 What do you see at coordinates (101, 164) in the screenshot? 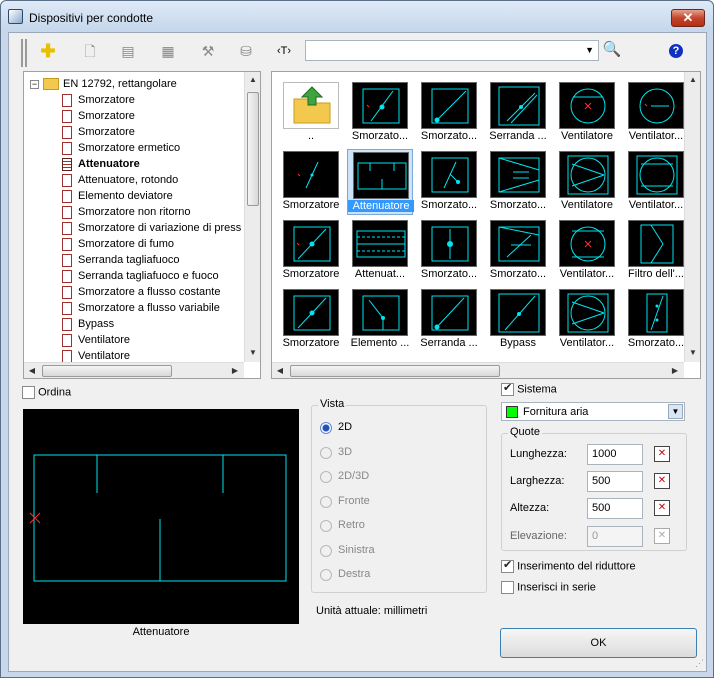
I see `tree-item: Attenuatore` at bounding box center [101, 164].